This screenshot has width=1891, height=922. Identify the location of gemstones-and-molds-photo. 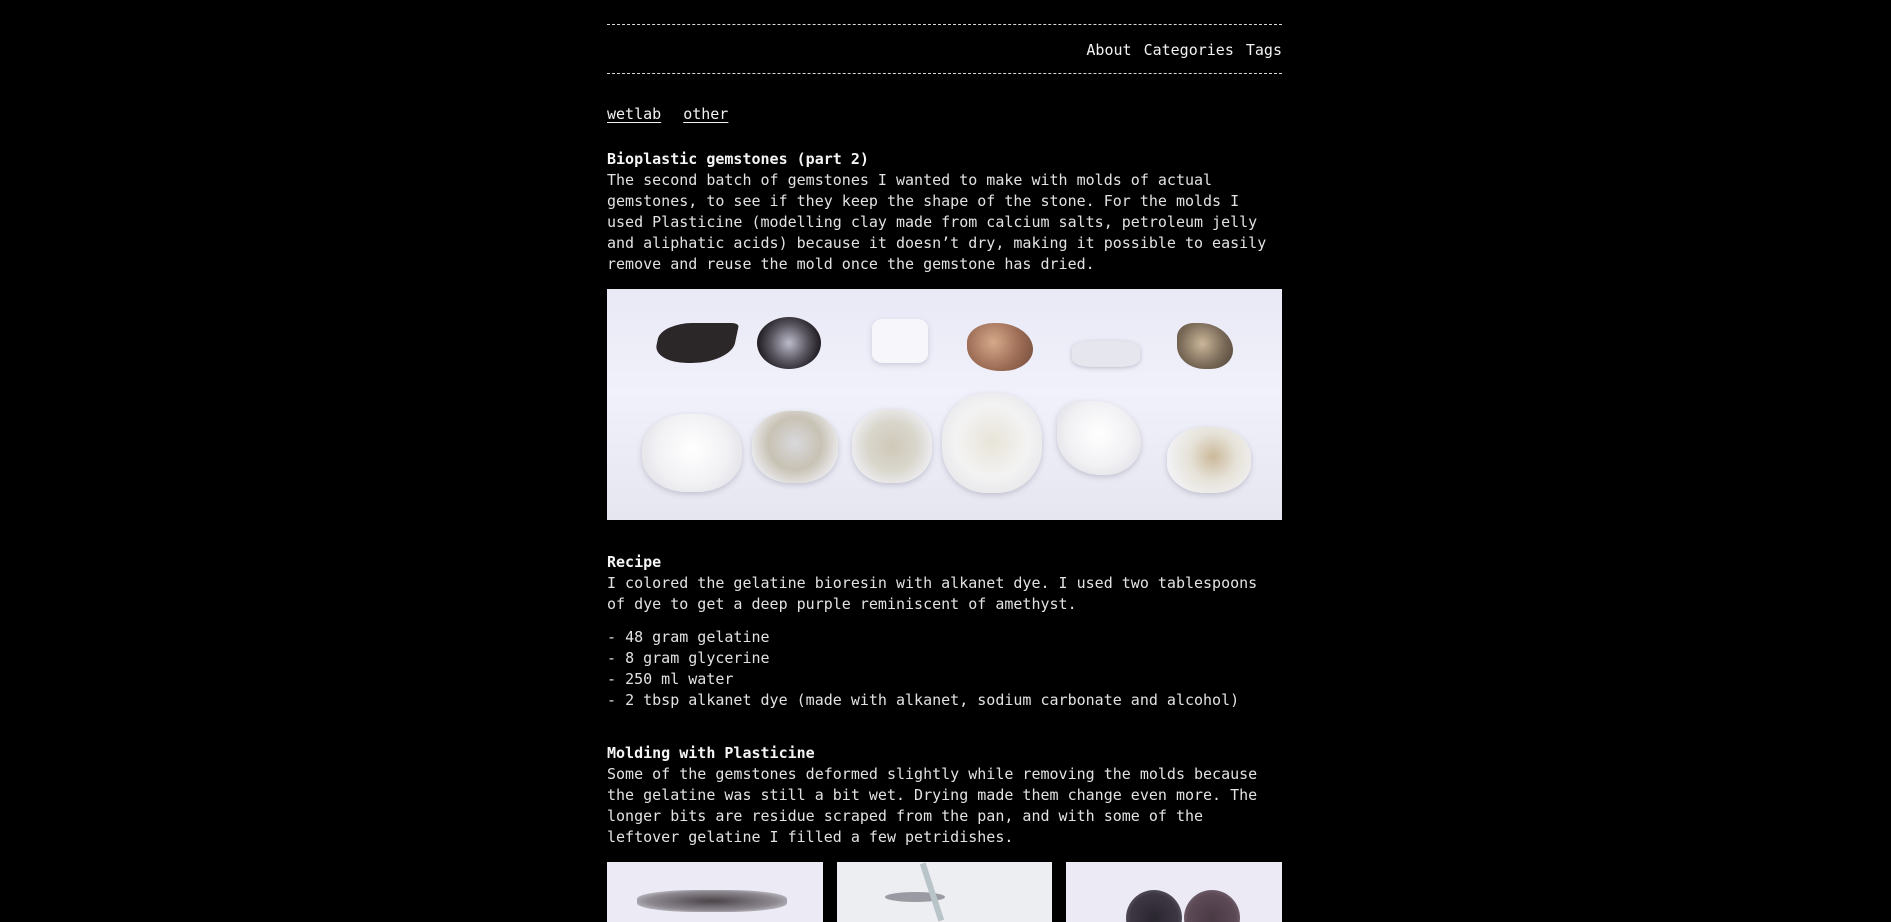
(944, 404).